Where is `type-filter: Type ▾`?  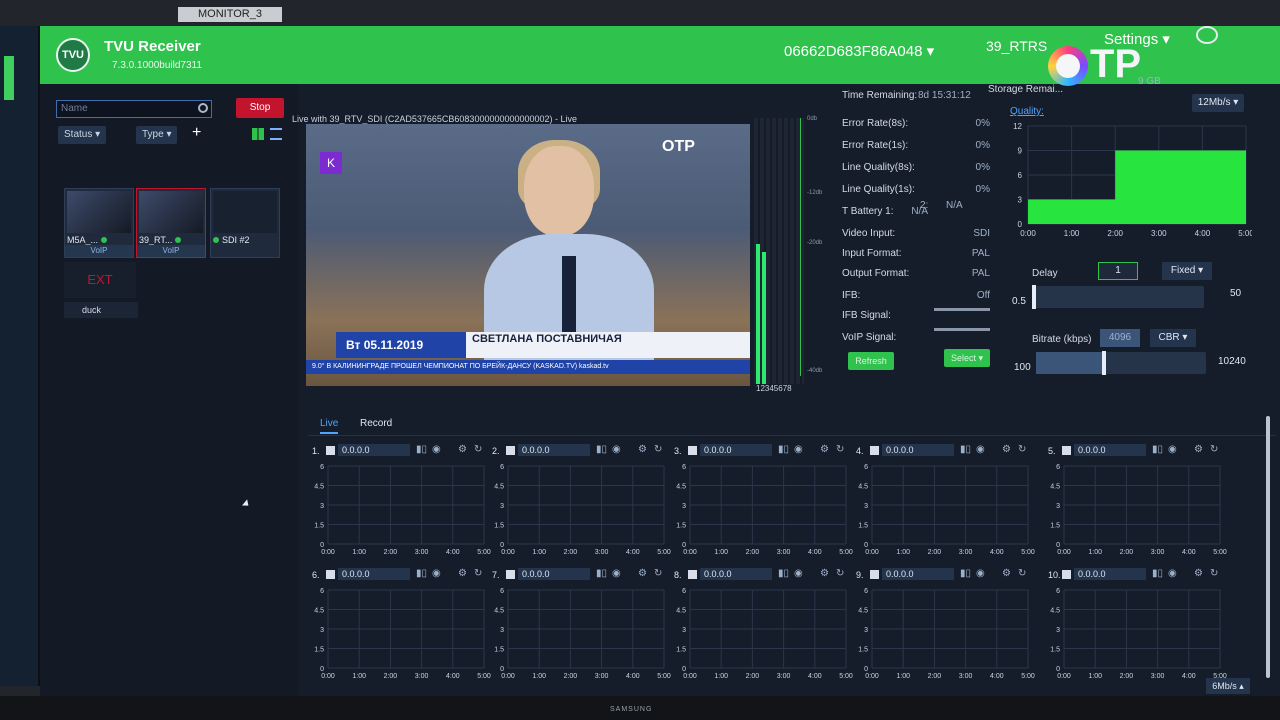
type-filter: Type ▾ is located at coordinates (157, 135).